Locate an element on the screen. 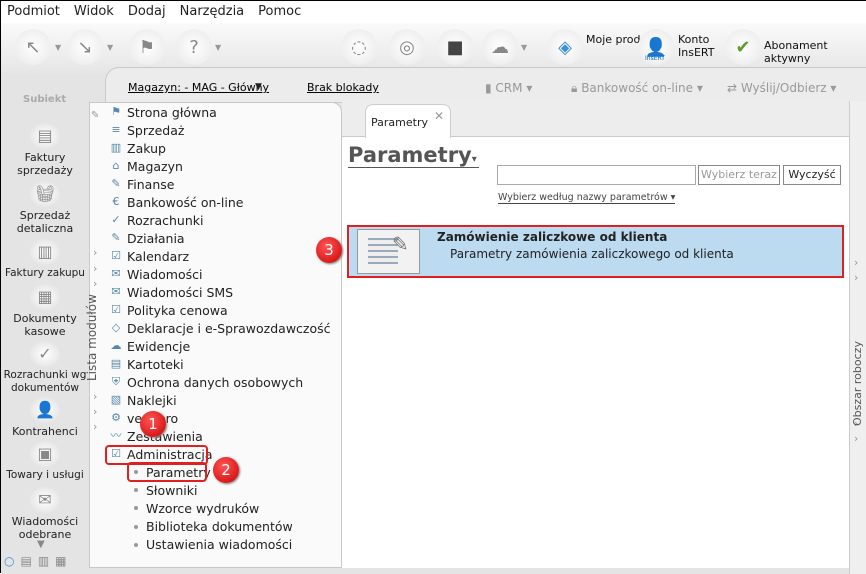 Image resolution: width=866 pixels, height=574 pixels. nav-kontrahenci: 👤 Kontrahenci is located at coordinates (45, 417).